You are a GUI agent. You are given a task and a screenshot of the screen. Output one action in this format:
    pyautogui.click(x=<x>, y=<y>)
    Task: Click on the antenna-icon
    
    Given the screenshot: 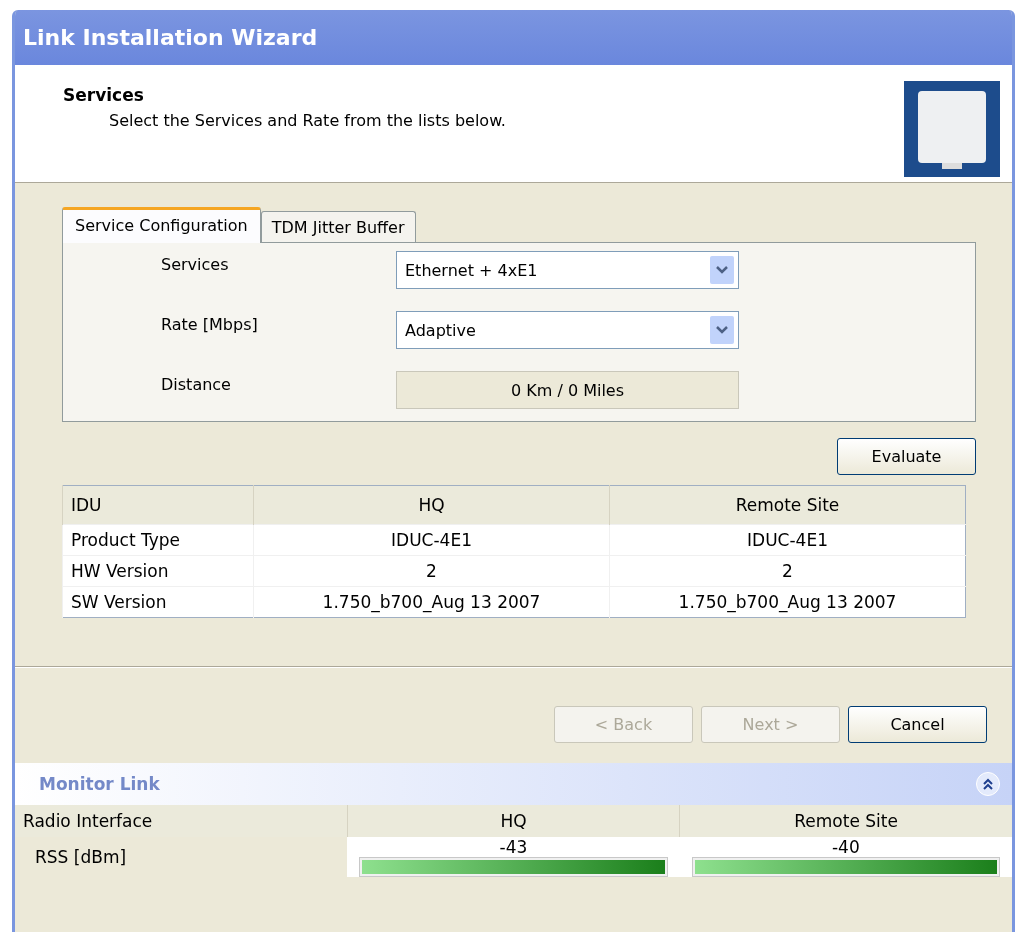 What is the action you would take?
    pyautogui.click(x=952, y=129)
    